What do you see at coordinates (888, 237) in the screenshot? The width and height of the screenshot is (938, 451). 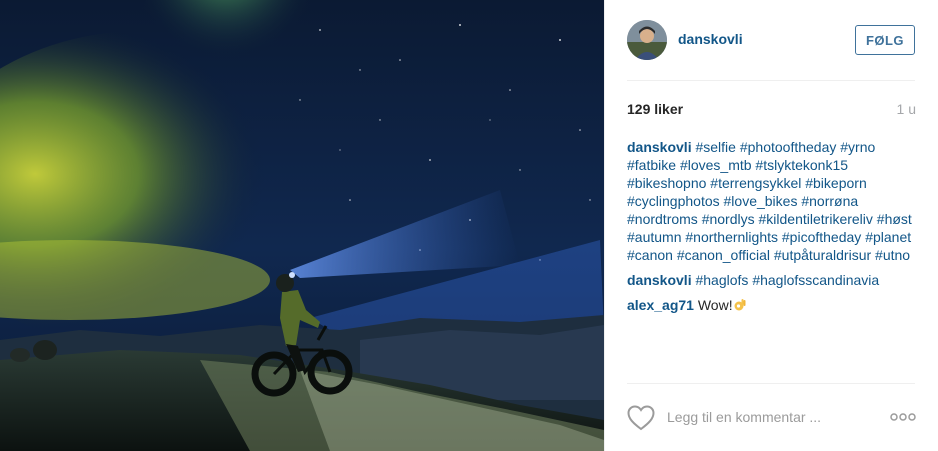 I see `hashtag-link: #planet` at bounding box center [888, 237].